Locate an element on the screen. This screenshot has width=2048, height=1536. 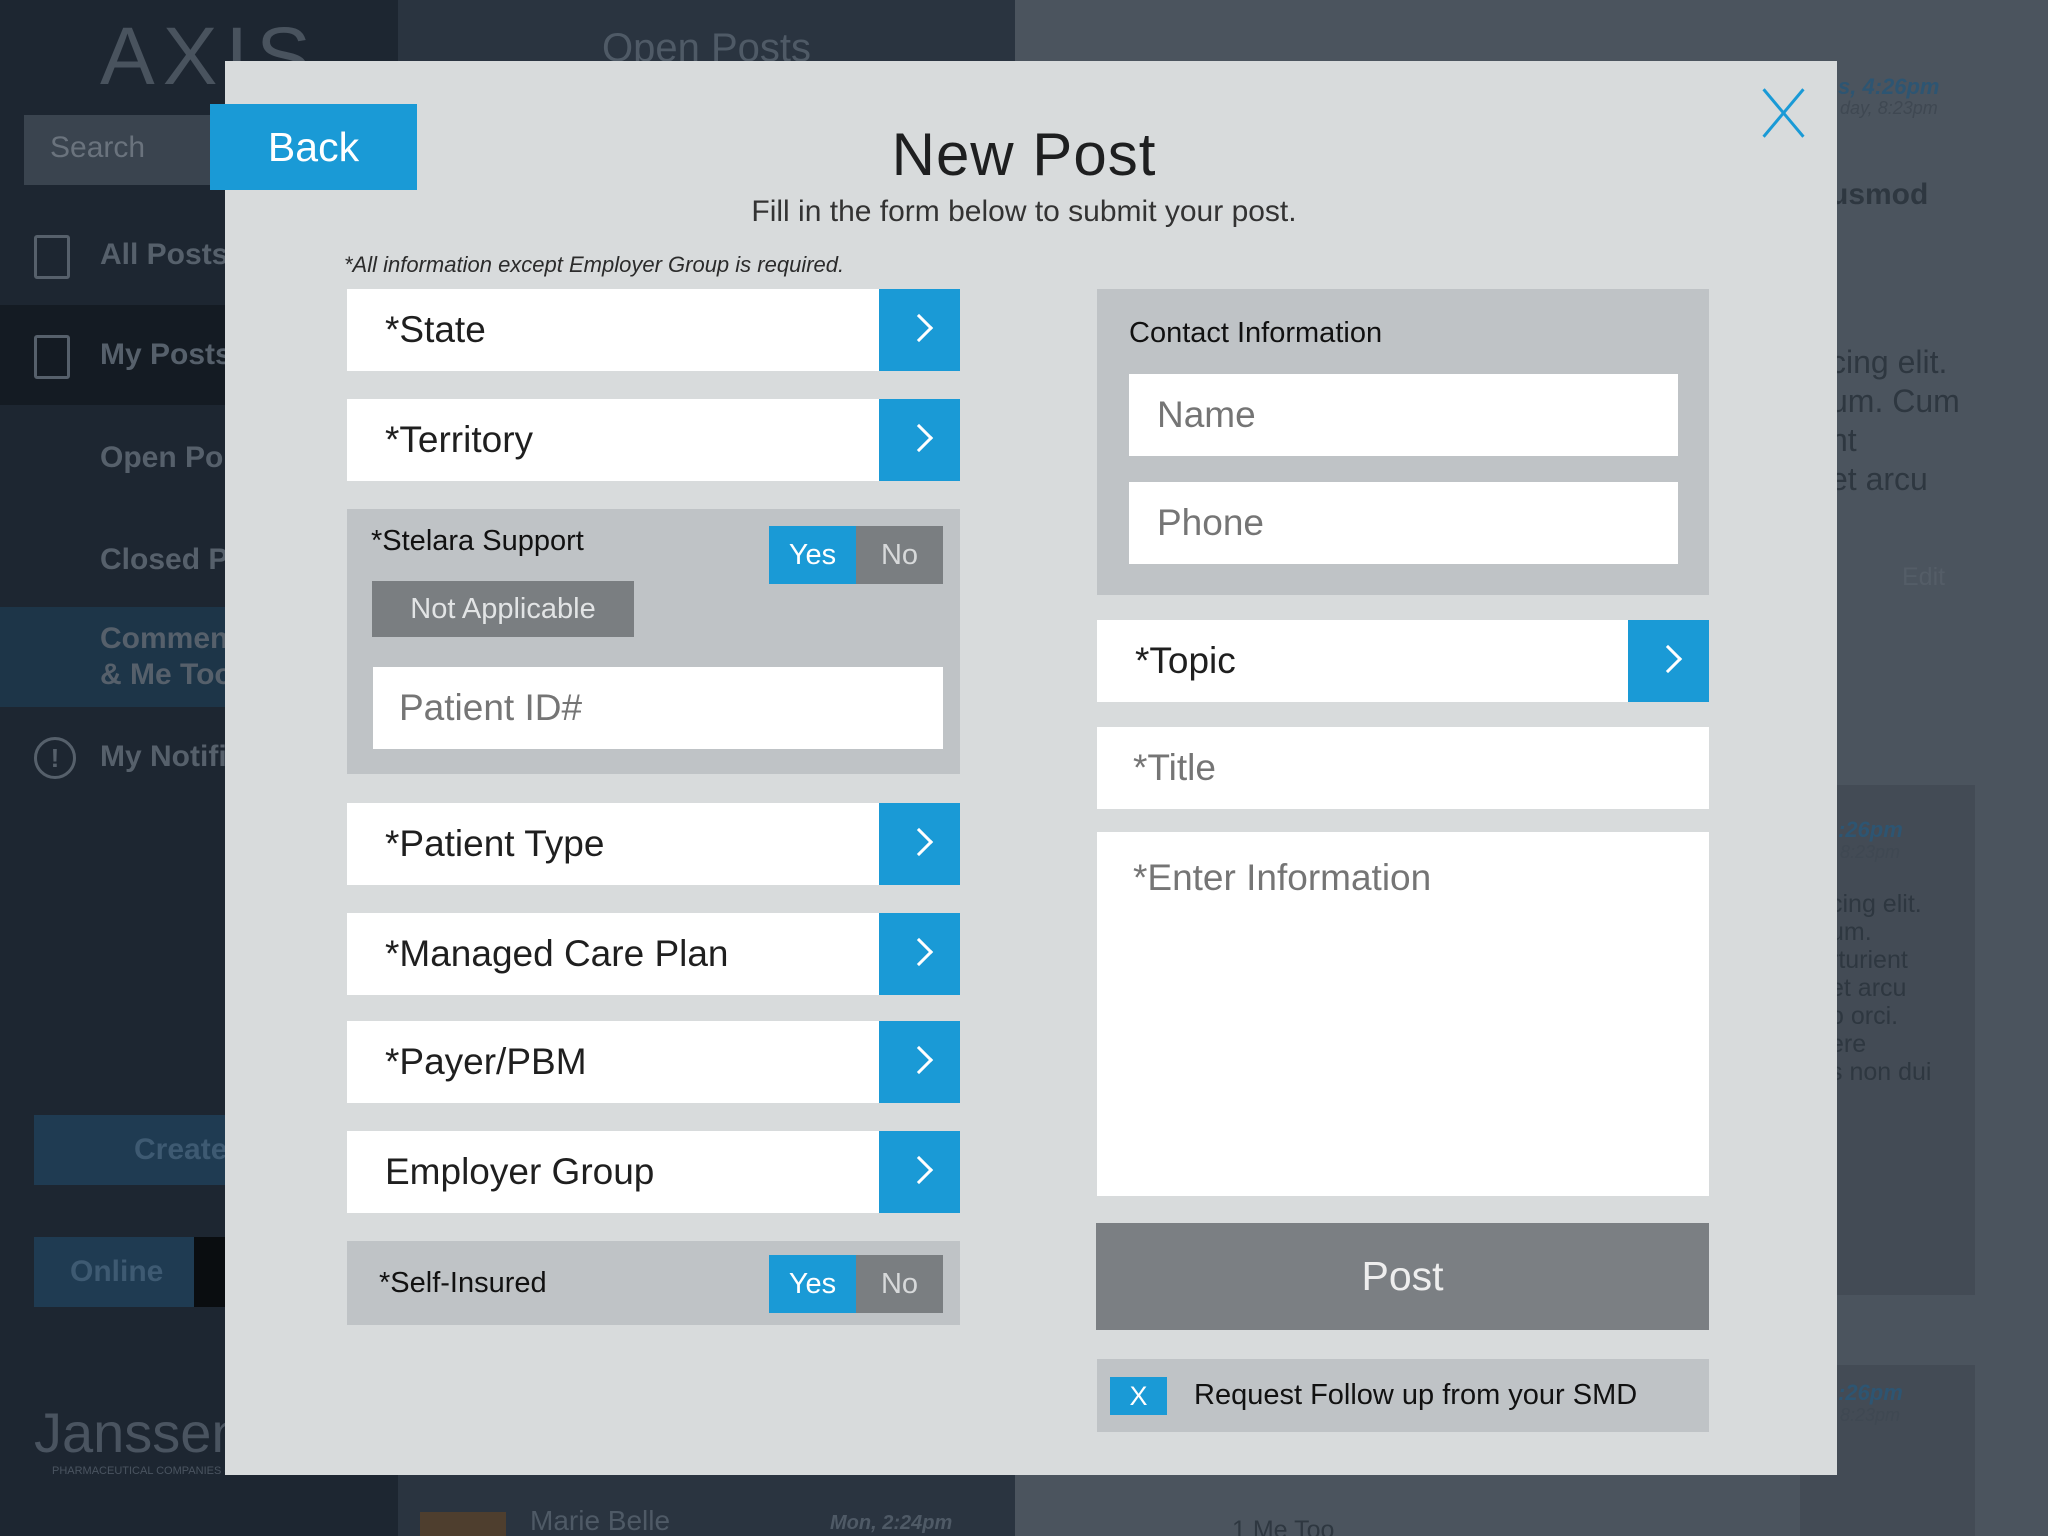
sidebar-item-label: Closed P is located at coordinates (164, 559).